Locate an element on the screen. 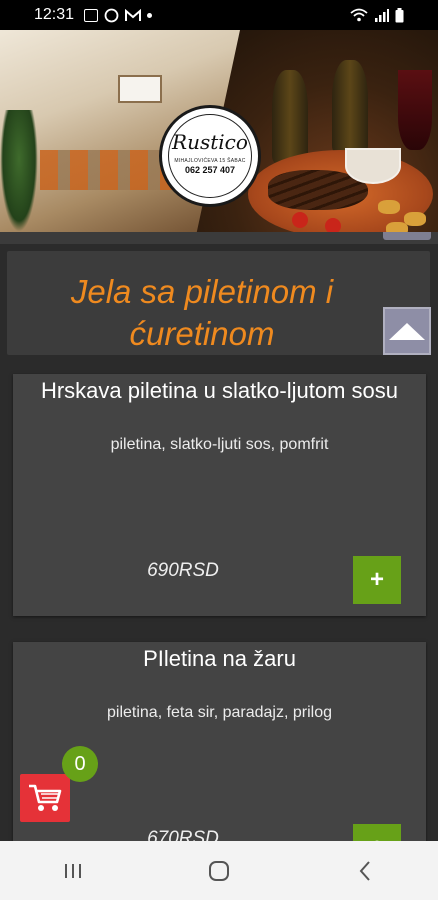 The height and width of the screenshot is (900, 438). product-name: Hrskava piletina u slatko-ljutom sosu is located at coordinates (219, 390).